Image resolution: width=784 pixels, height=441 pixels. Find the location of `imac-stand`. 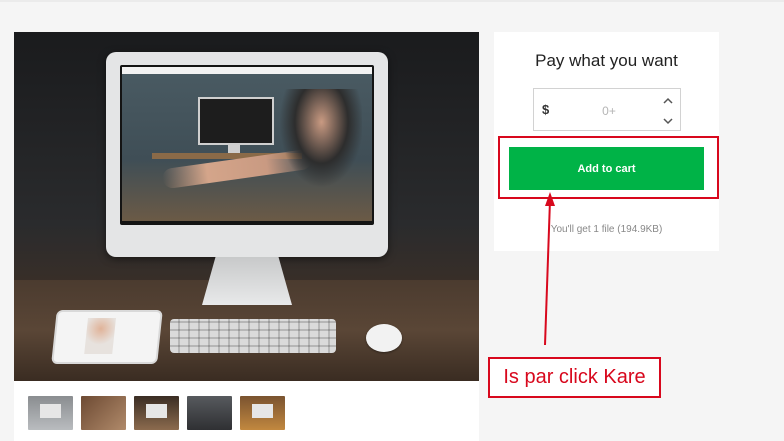

imac-stand is located at coordinates (247, 281).